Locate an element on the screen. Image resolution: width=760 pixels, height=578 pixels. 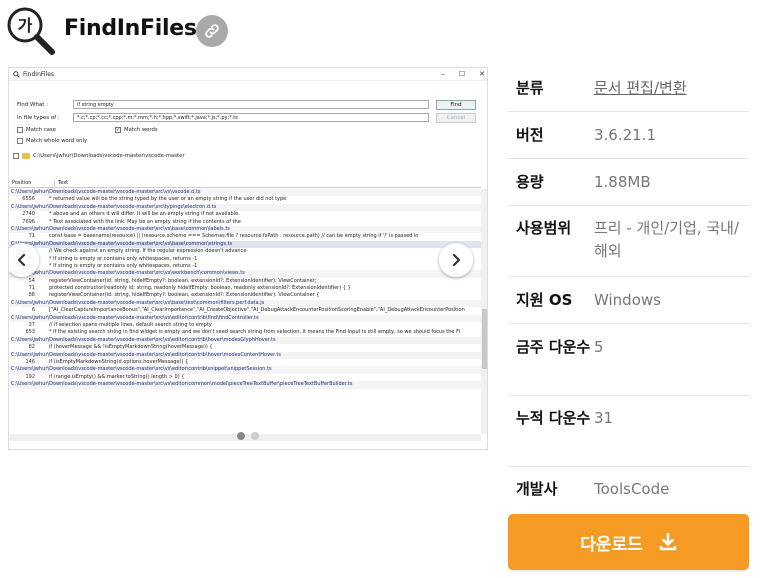
close-icon: ✕ is located at coordinates (482, 74).